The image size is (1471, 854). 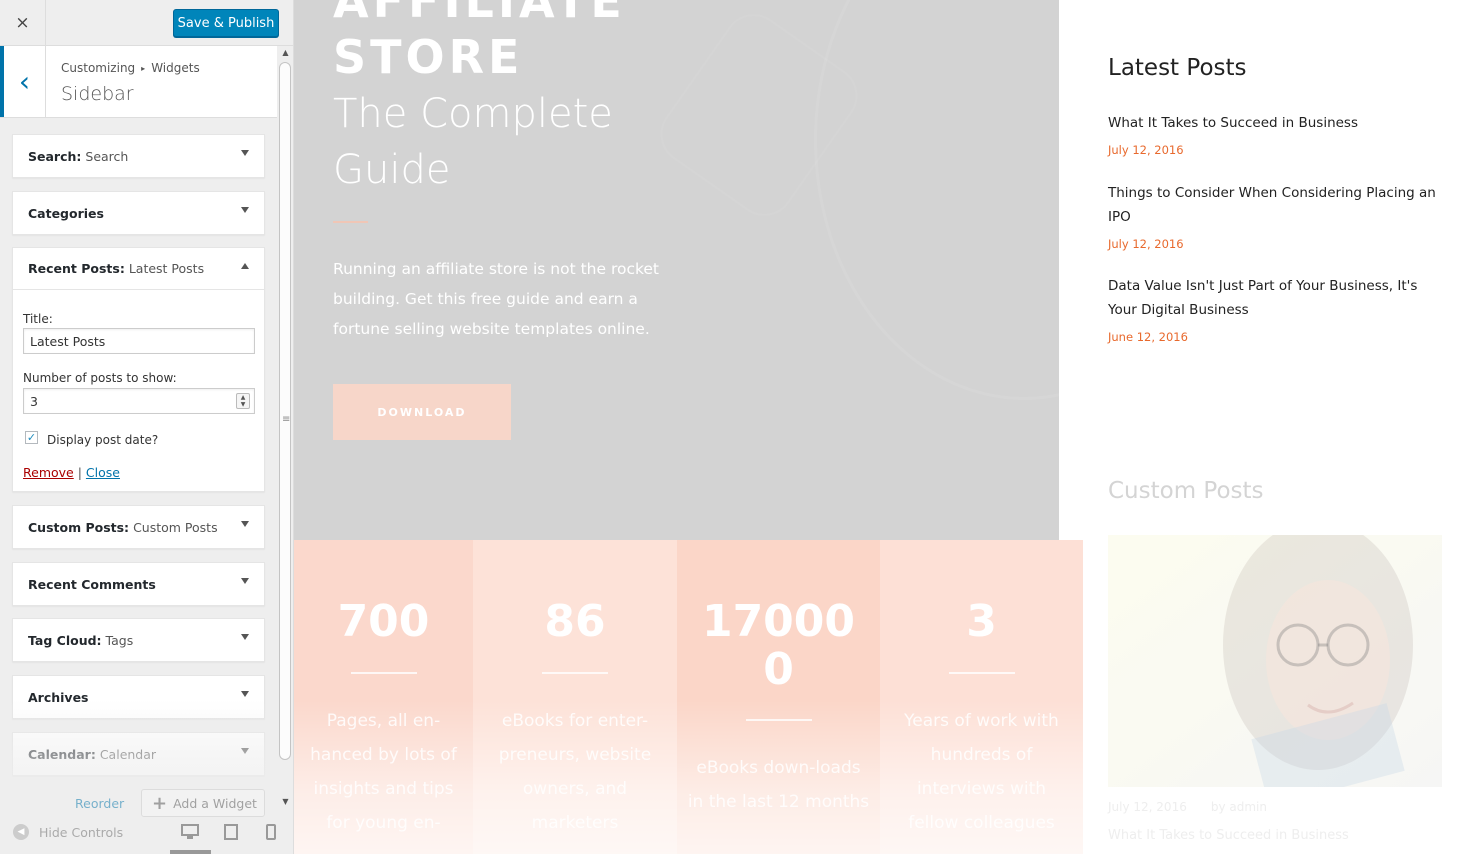 What do you see at coordinates (146, 834) in the screenshot?
I see `customizer-footer: ◀ Hide Controls` at bounding box center [146, 834].